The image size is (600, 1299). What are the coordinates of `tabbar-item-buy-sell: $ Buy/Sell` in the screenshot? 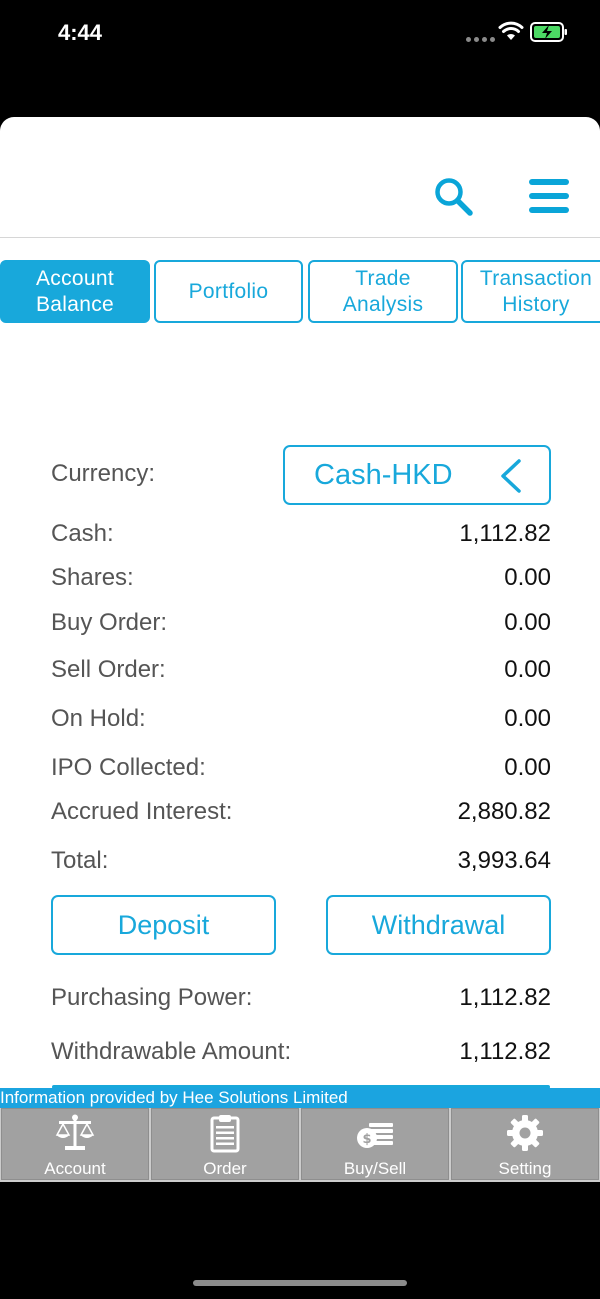 It's located at (375, 1144).